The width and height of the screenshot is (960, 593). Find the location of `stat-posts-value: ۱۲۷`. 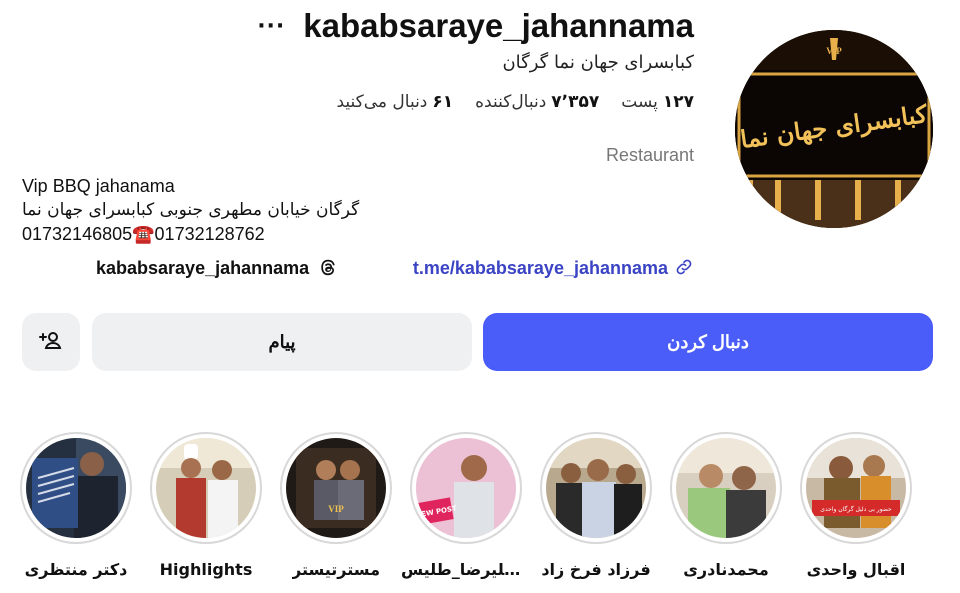

stat-posts-value: ۱۲۷ is located at coordinates (678, 102).